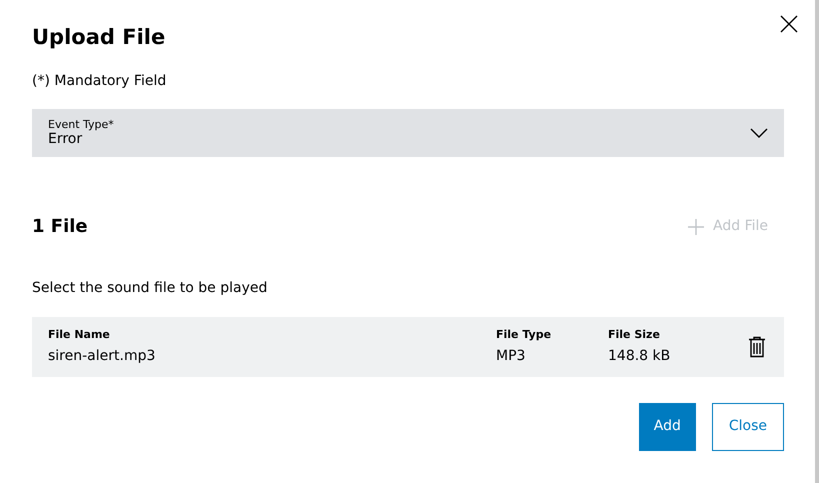 The image size is (819, 483). I want to click on dialog-title: Upload File, so click(99, 37).